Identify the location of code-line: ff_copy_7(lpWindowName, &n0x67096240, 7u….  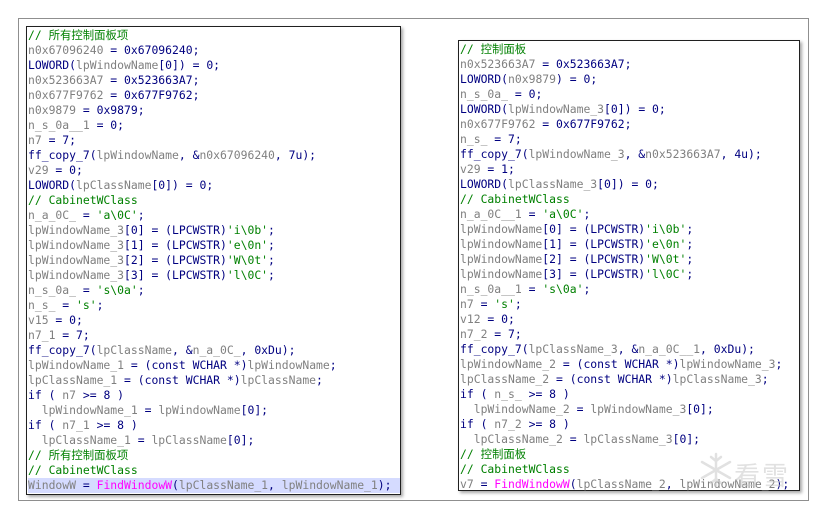
(214, 155).